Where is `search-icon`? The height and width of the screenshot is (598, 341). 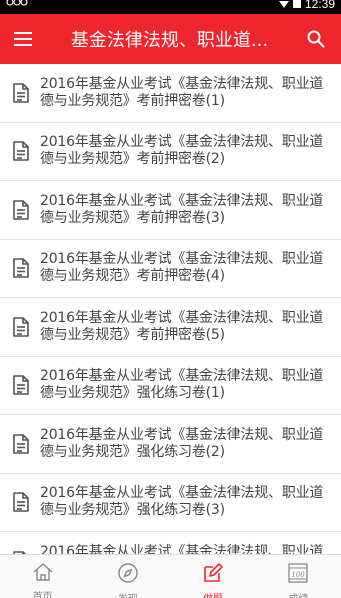
search-icon is located at coordinates (316, 39).